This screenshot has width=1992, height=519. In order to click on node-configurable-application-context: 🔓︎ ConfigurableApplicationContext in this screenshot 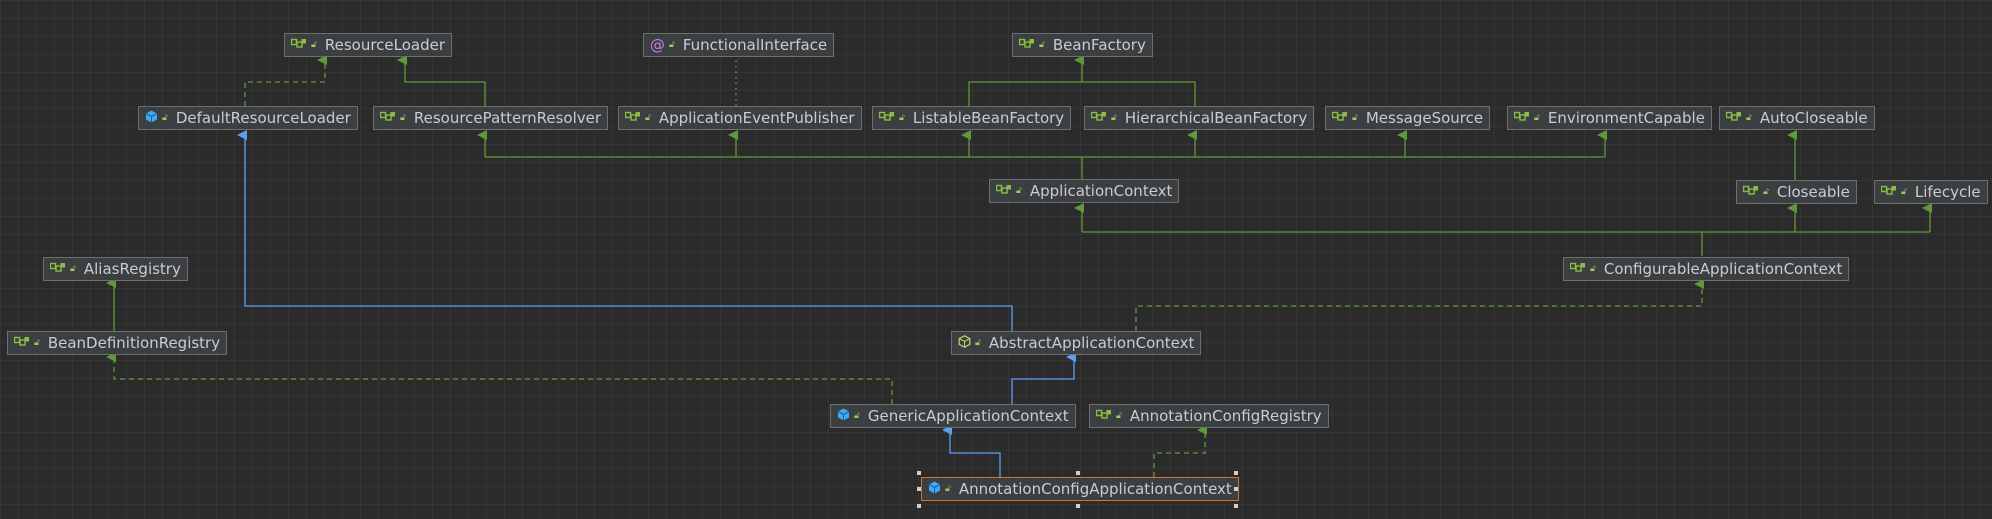, I will do `click(1706, 269)`.